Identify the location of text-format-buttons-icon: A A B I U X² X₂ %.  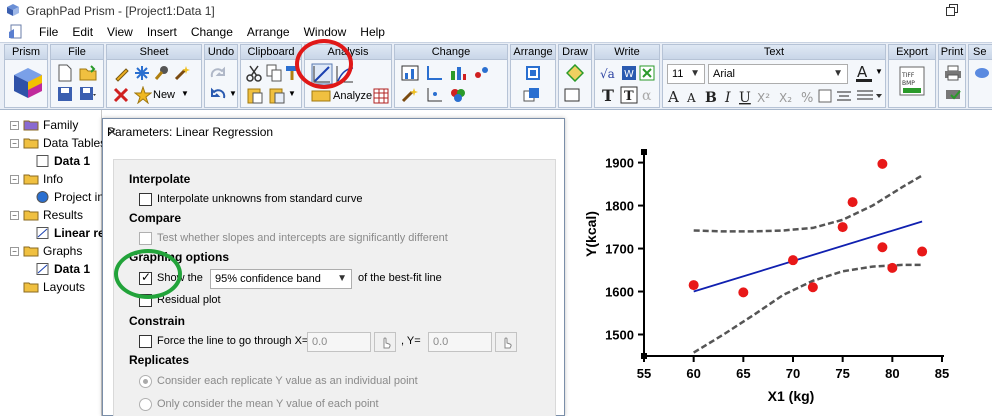
(776, 96).